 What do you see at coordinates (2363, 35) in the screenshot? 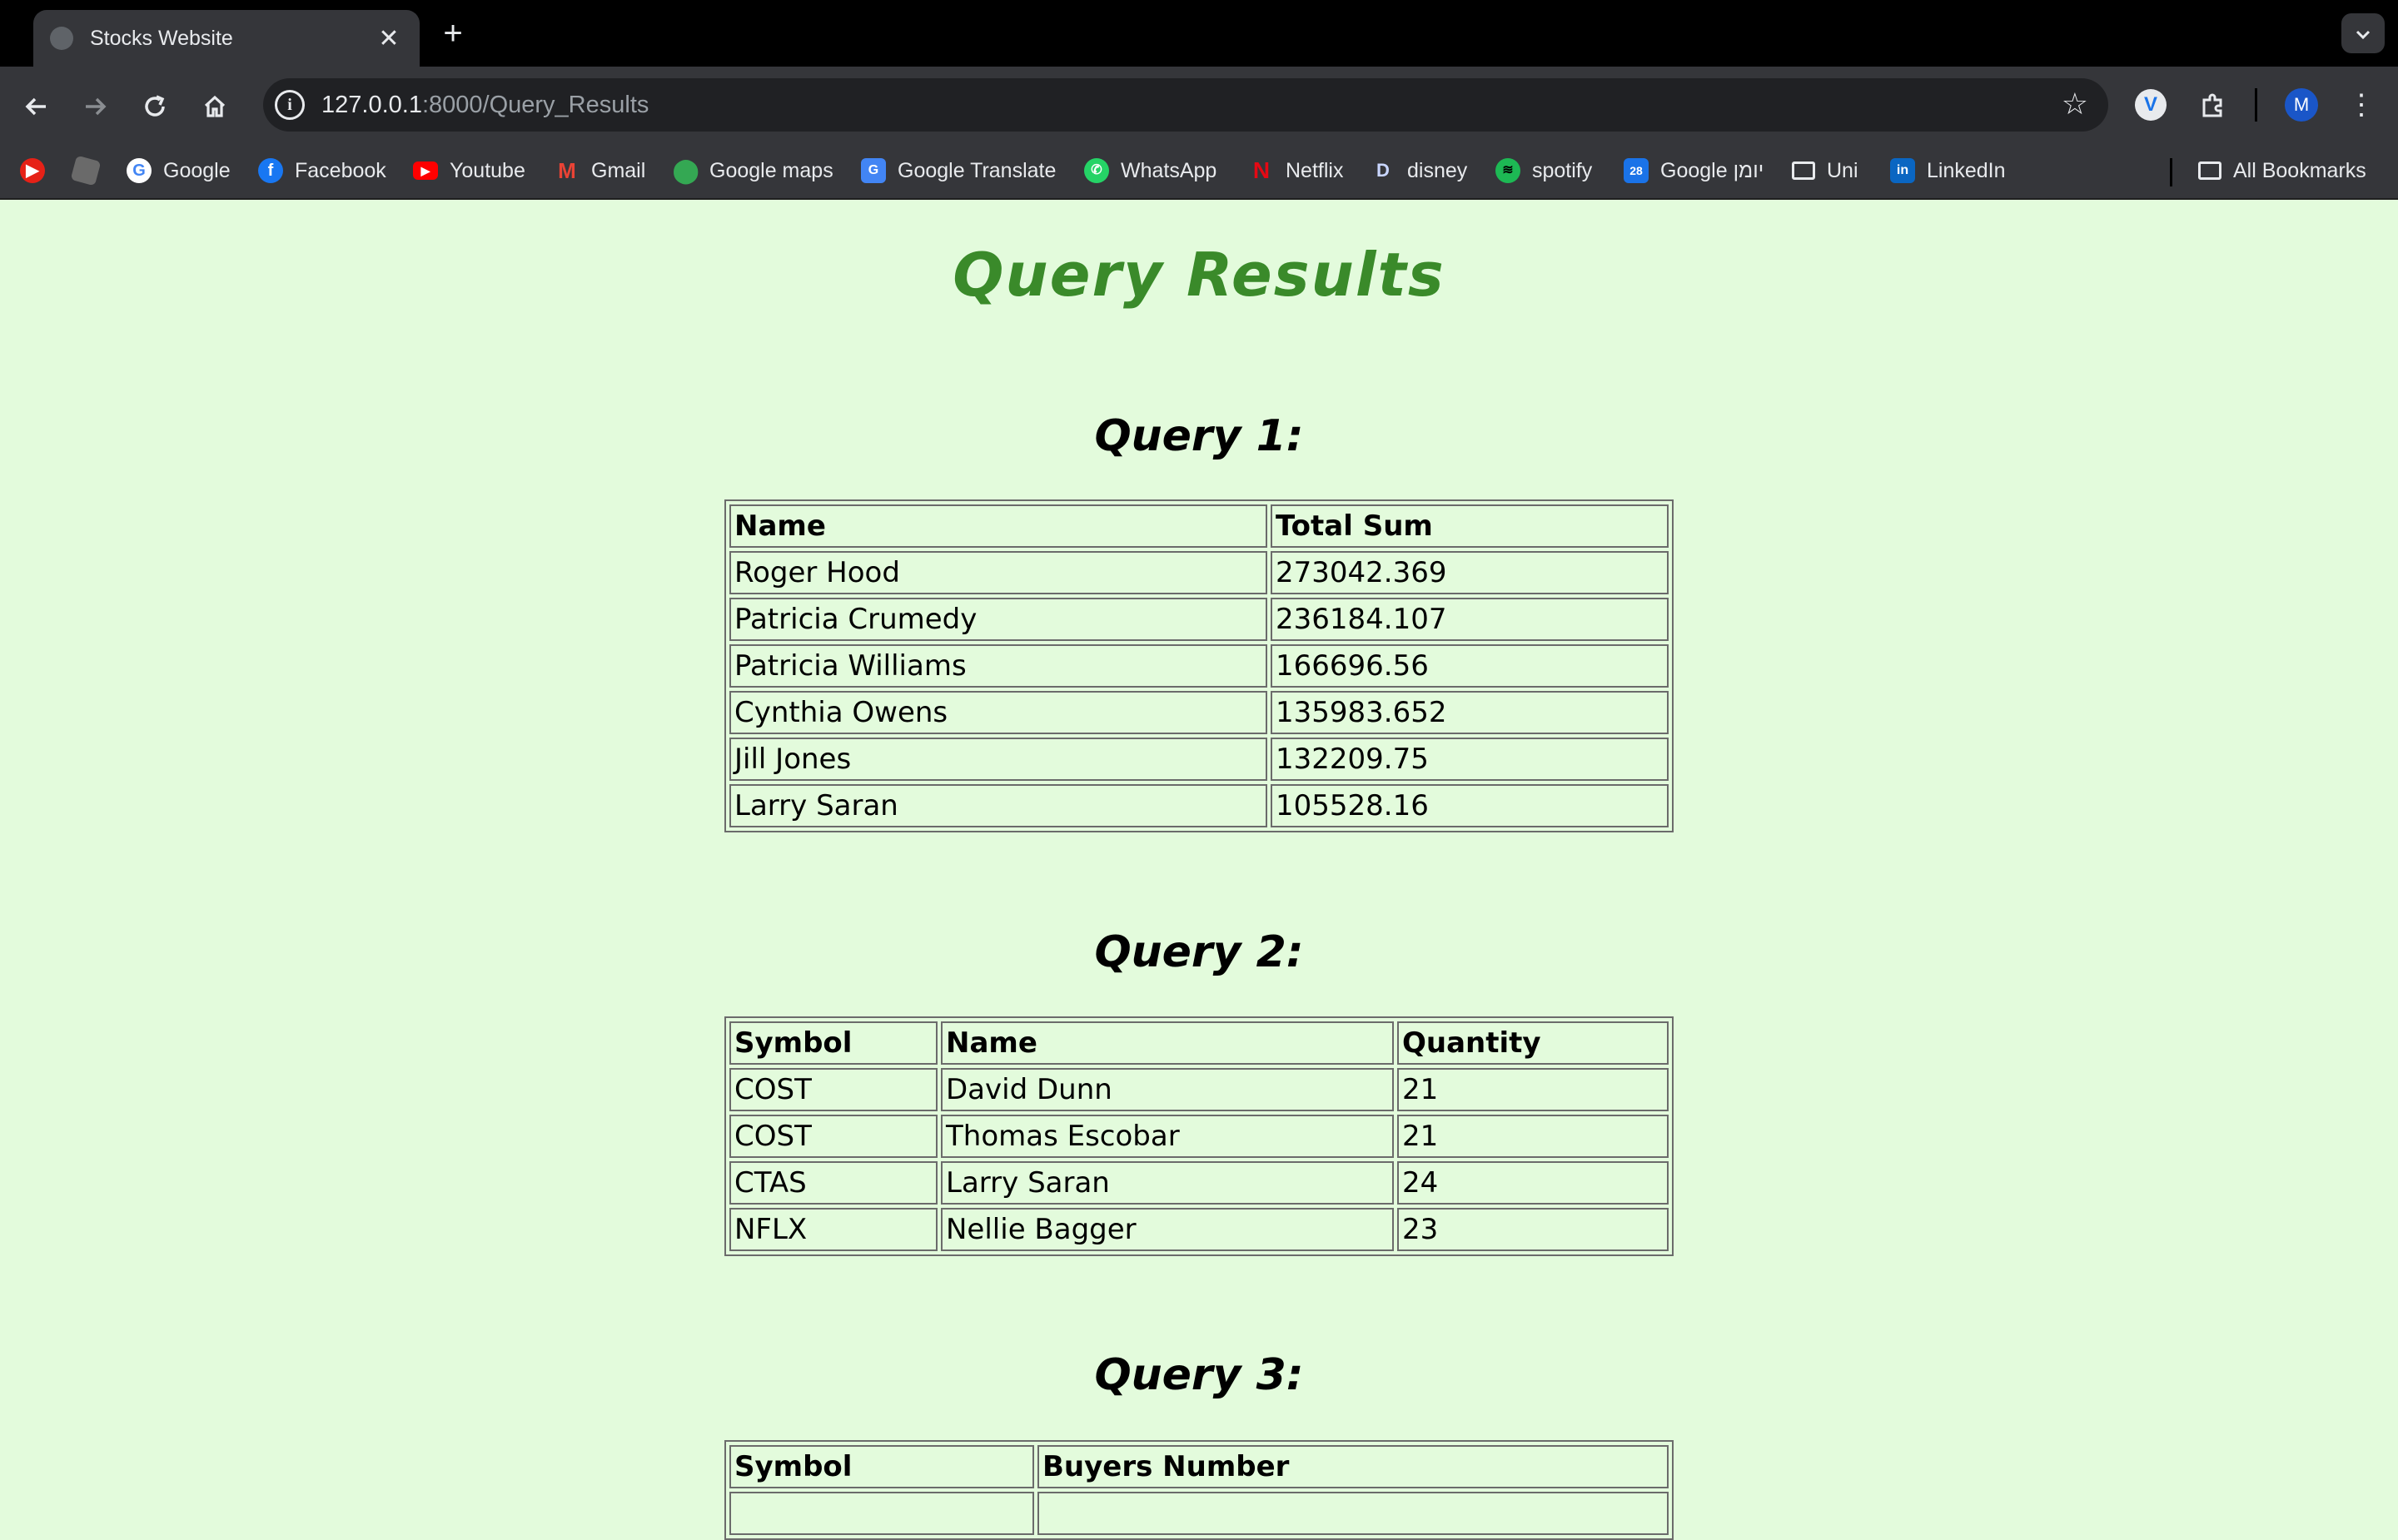
I see `chevron-down-icon` at bounding box center [2363, 35].